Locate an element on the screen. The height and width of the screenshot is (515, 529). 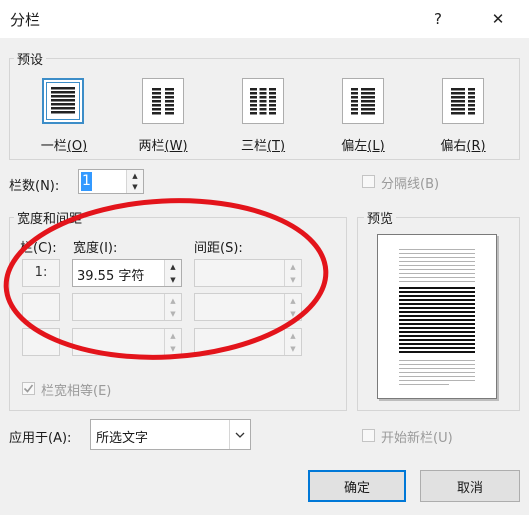
columns-count-spin: ▲ ▼ is located at coordinates (134, 181).